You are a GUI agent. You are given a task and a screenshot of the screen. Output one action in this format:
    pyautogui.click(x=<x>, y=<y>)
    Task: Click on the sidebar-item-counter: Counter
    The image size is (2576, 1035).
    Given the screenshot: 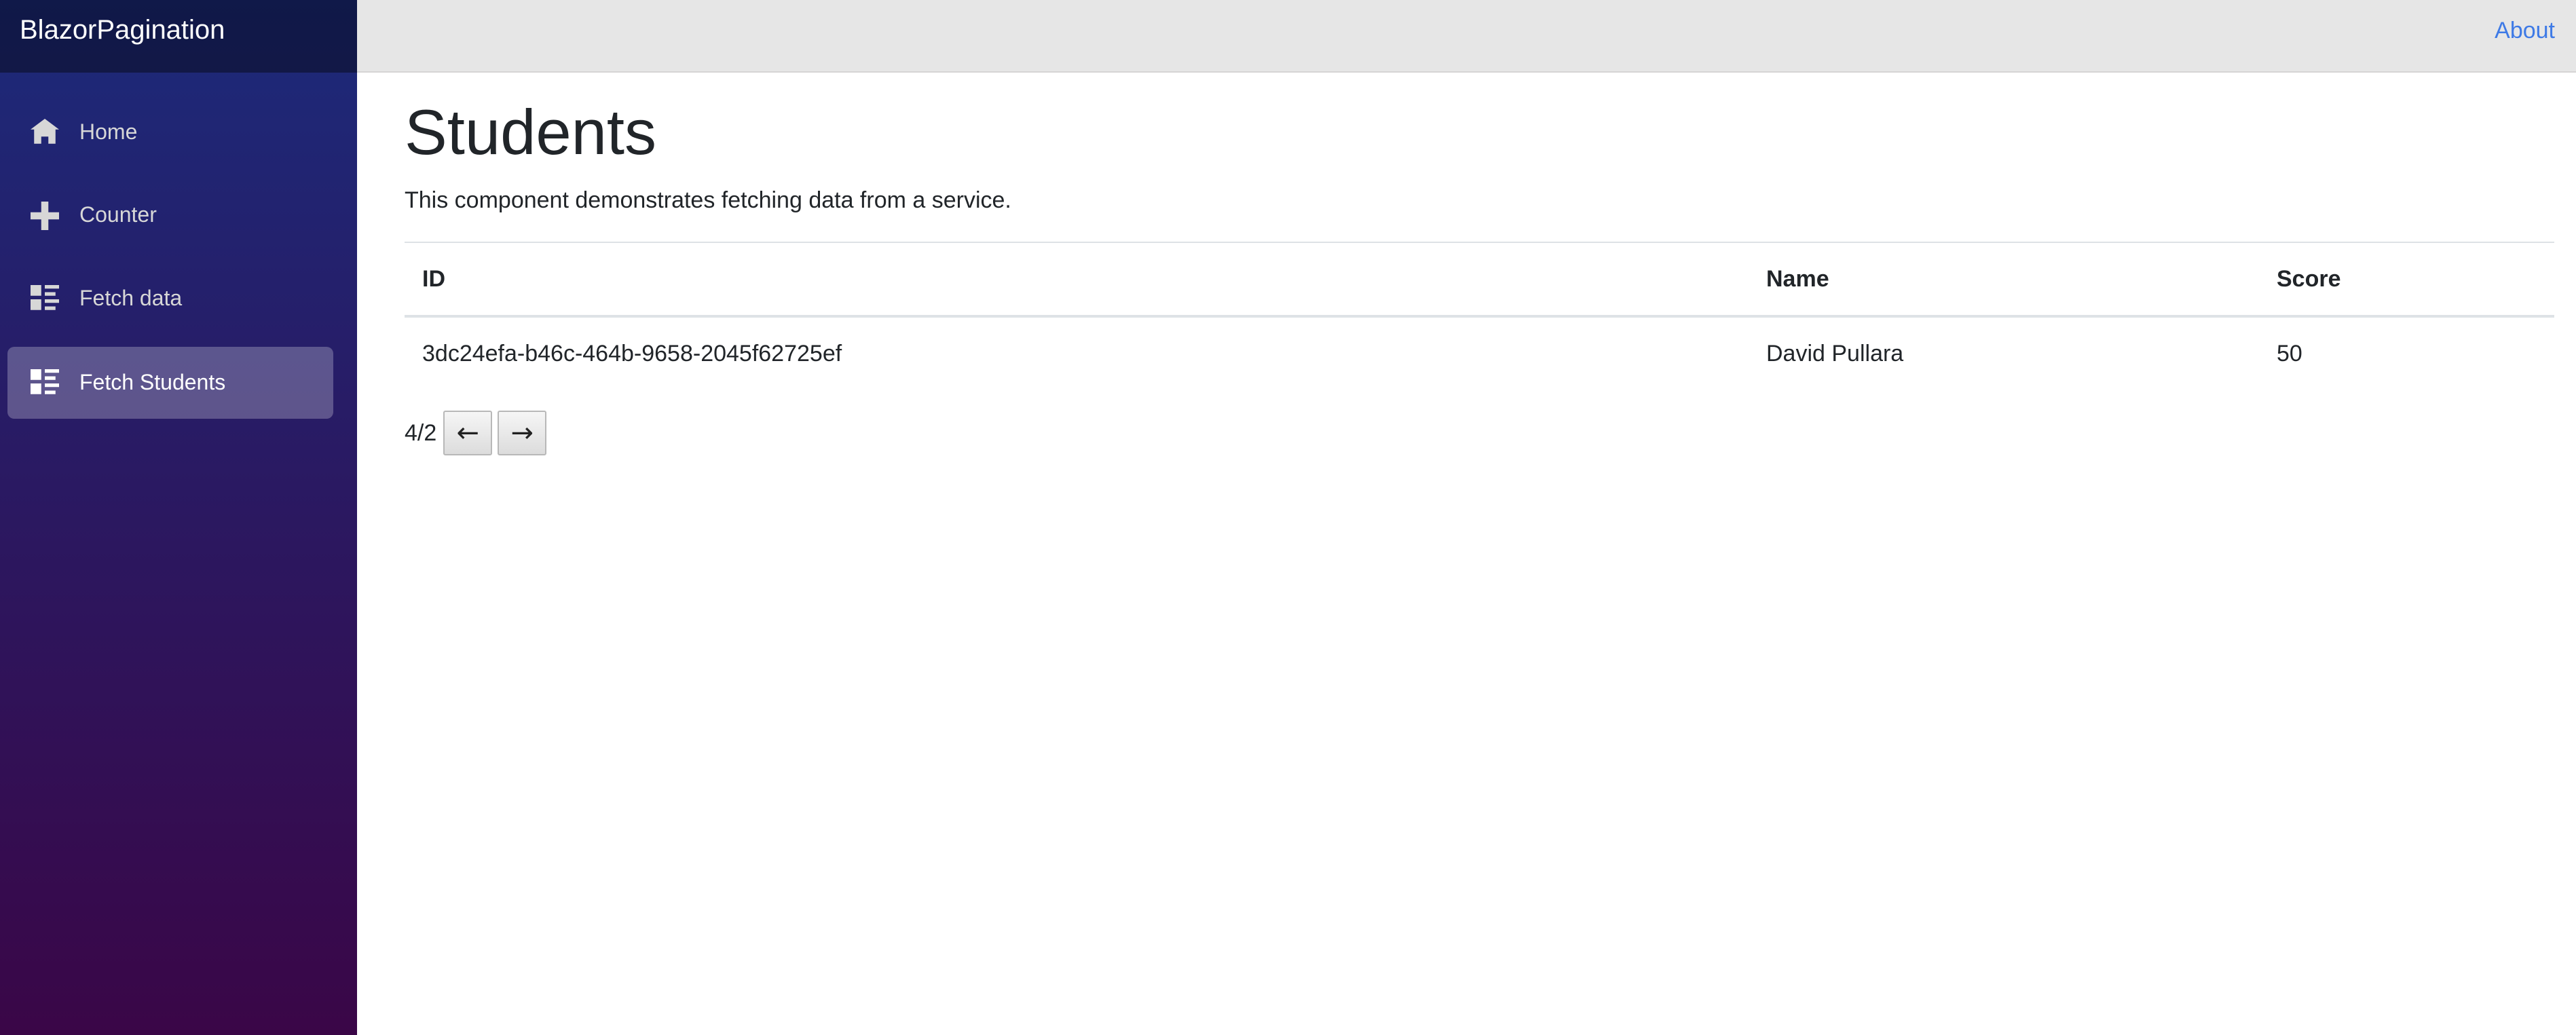 What is the action you would take?
    pyautogui.click(x=170, y=215)
    